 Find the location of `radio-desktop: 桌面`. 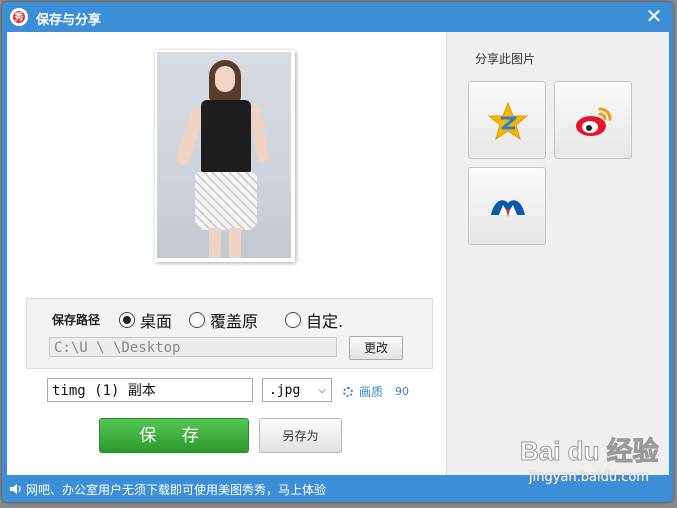

radio-desktop: 桌面 is located at coordinates (145, 320).